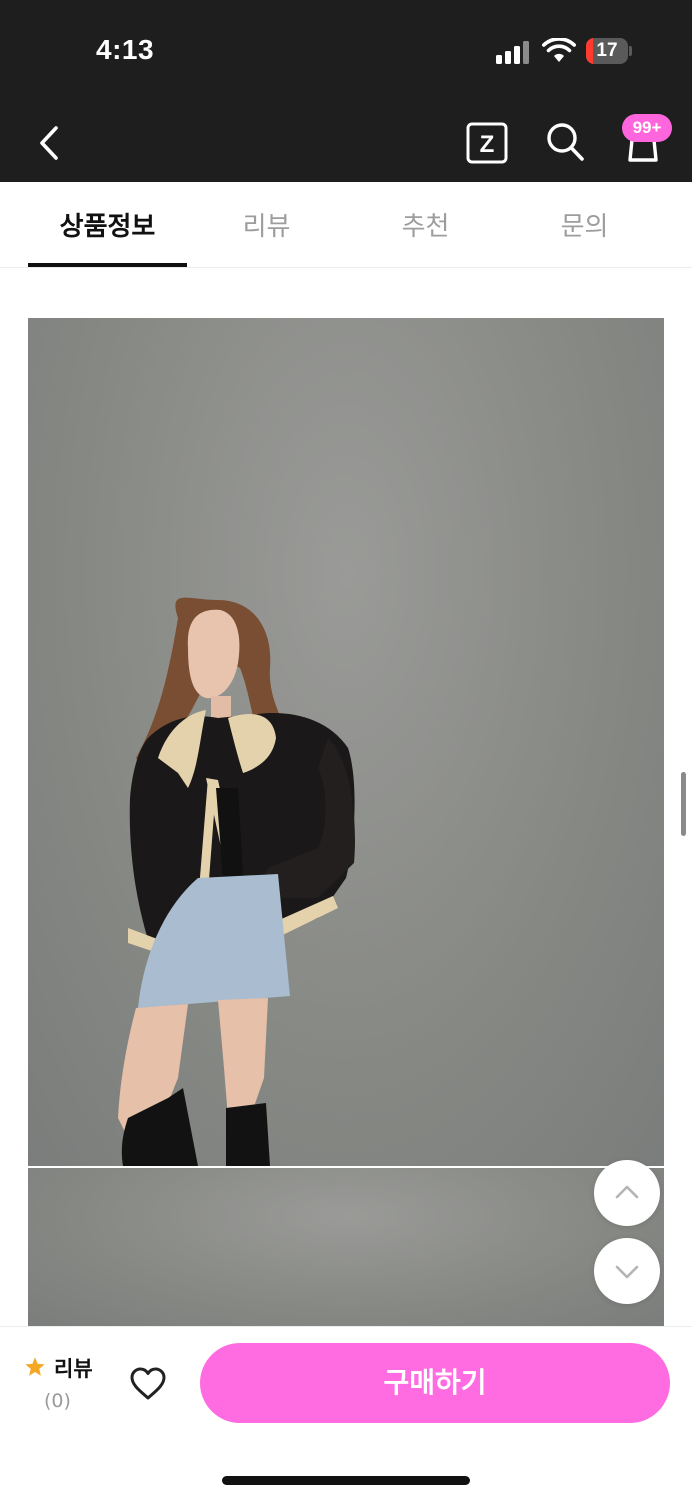 This screenshot has height=1500, width=692. I want to click on scroll-up-button, so click(627, 1193).